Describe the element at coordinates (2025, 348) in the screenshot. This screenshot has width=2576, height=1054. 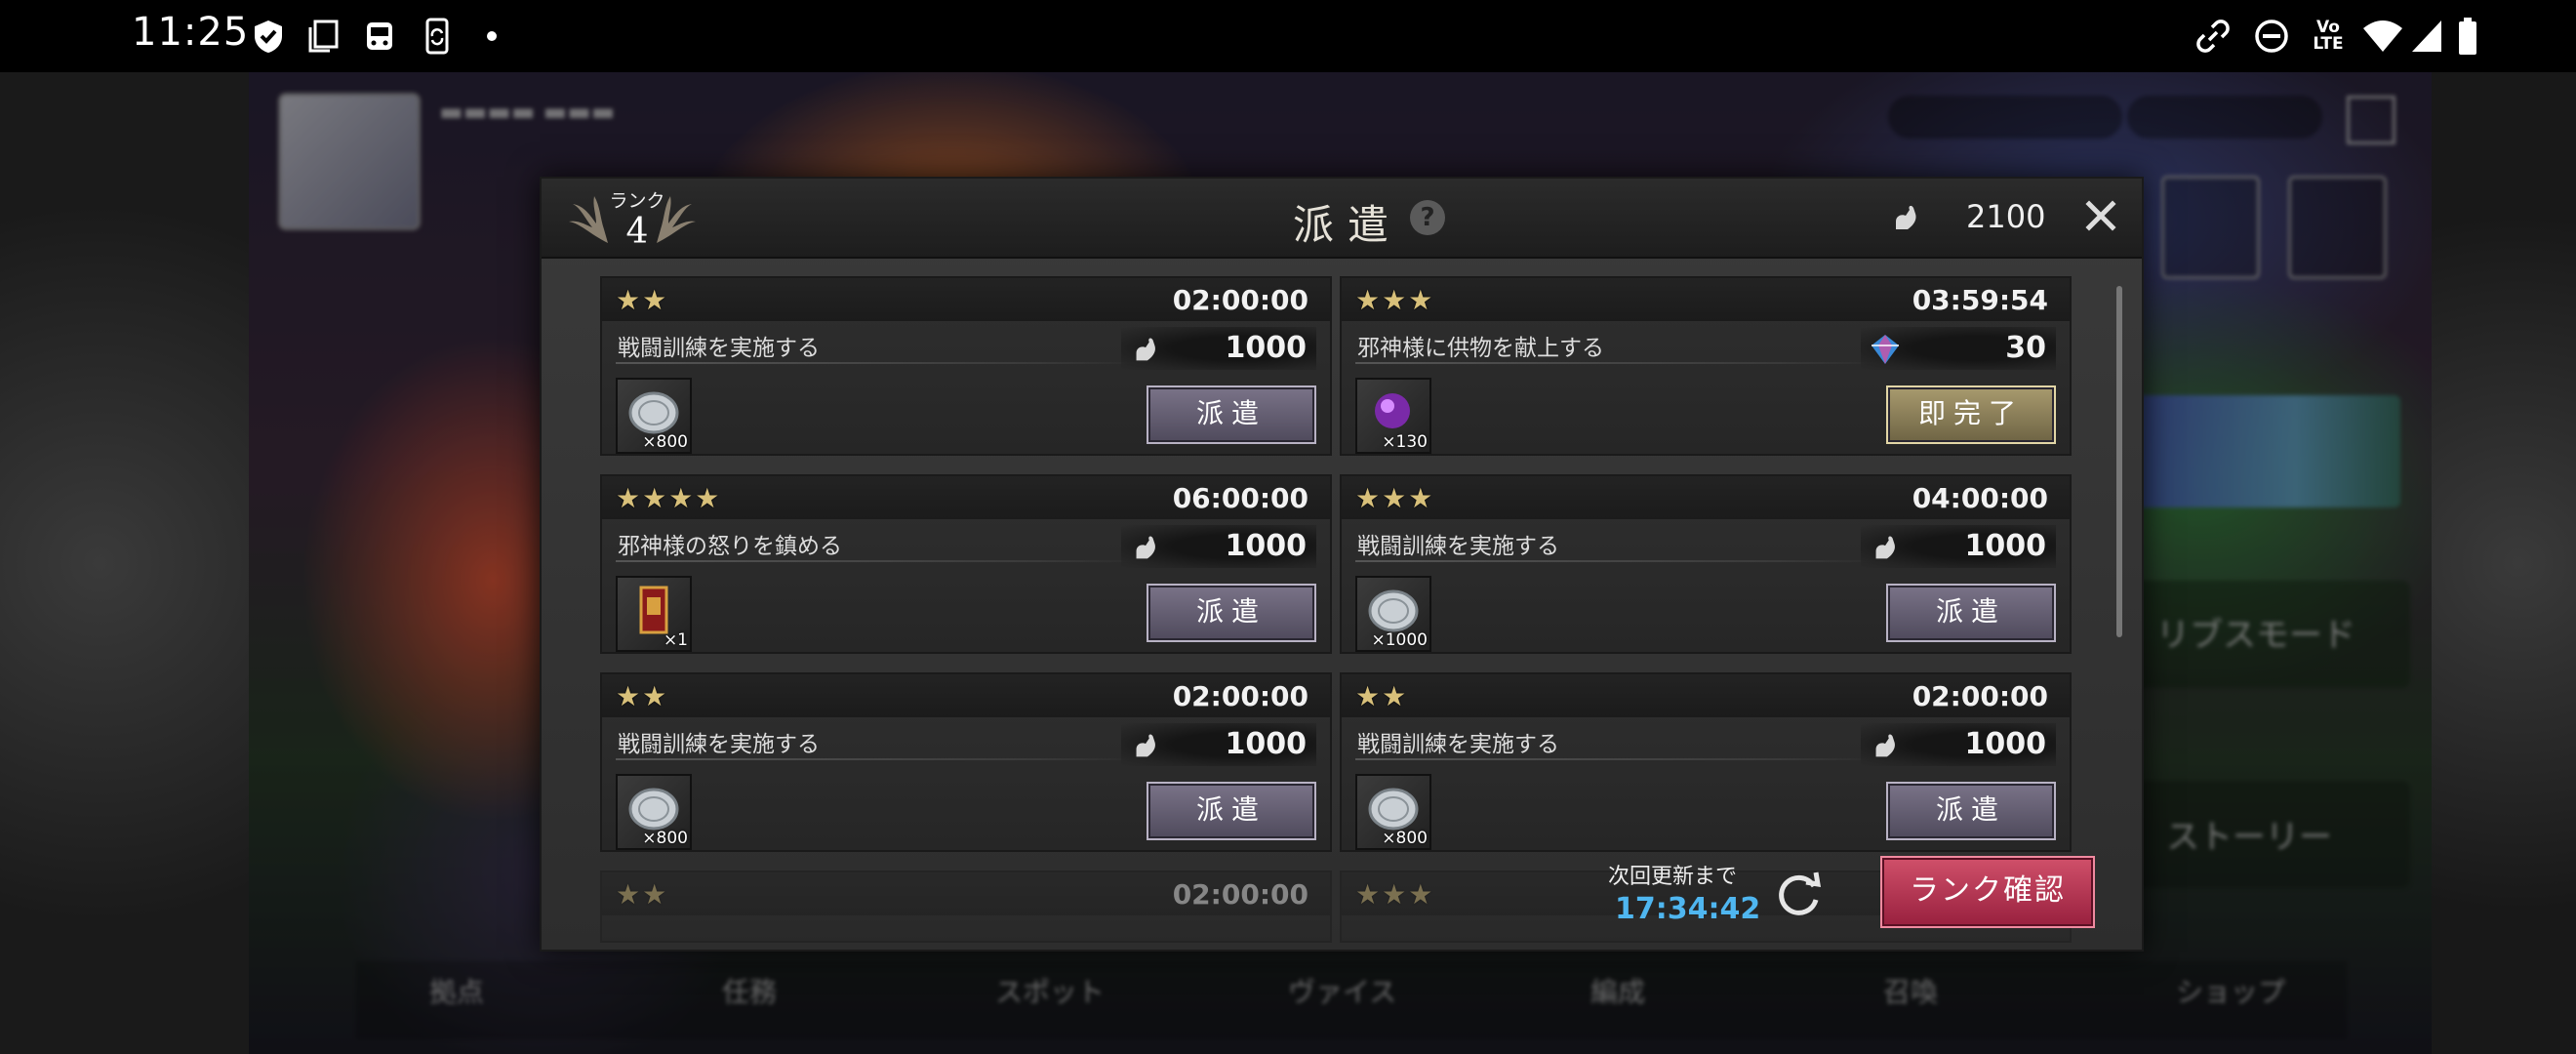
I see `mission-cost-value: 30` at that location.